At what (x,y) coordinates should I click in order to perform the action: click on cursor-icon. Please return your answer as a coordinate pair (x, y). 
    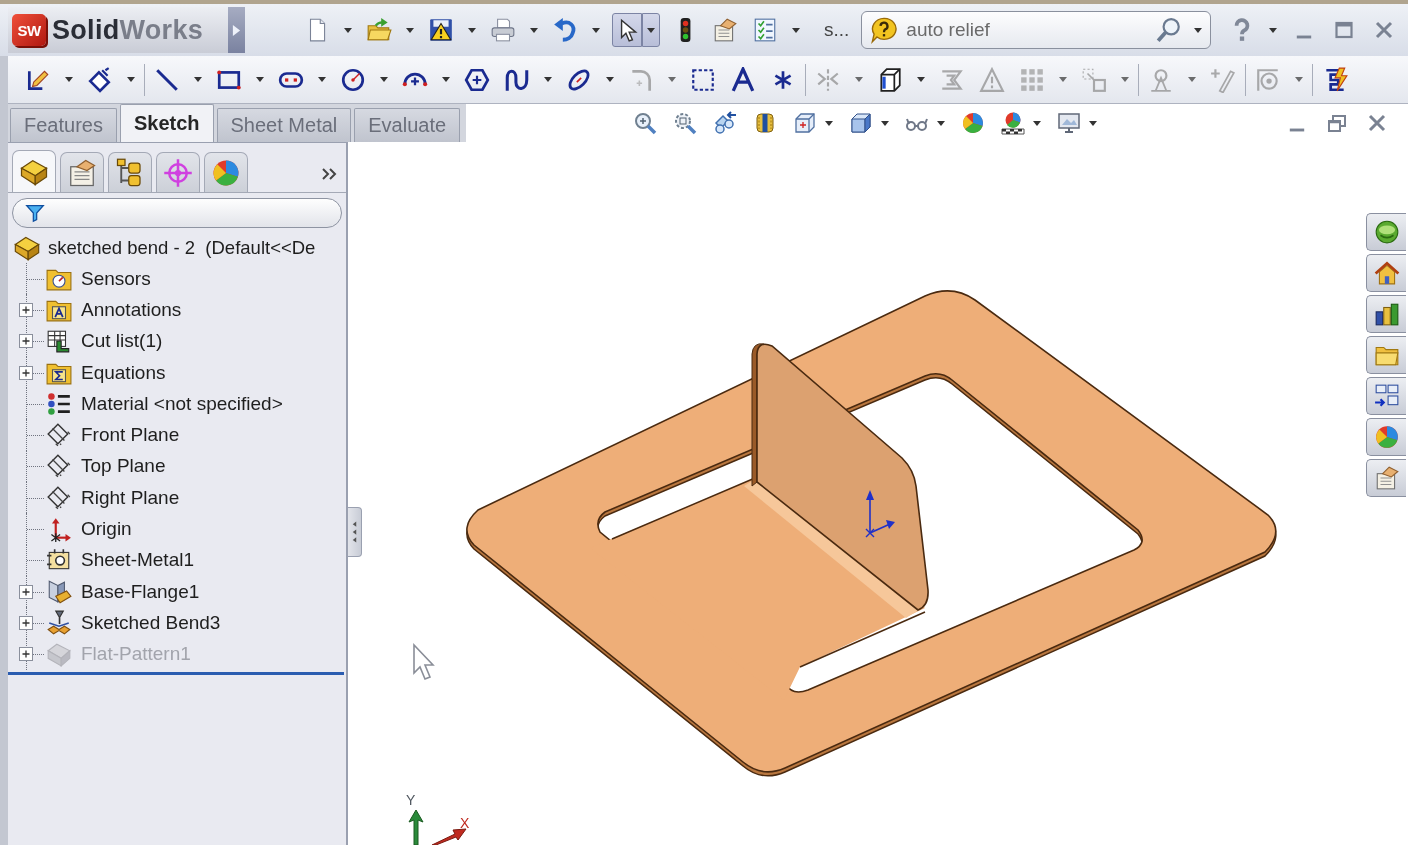
    Looking at the image, I should click on (424, 662).